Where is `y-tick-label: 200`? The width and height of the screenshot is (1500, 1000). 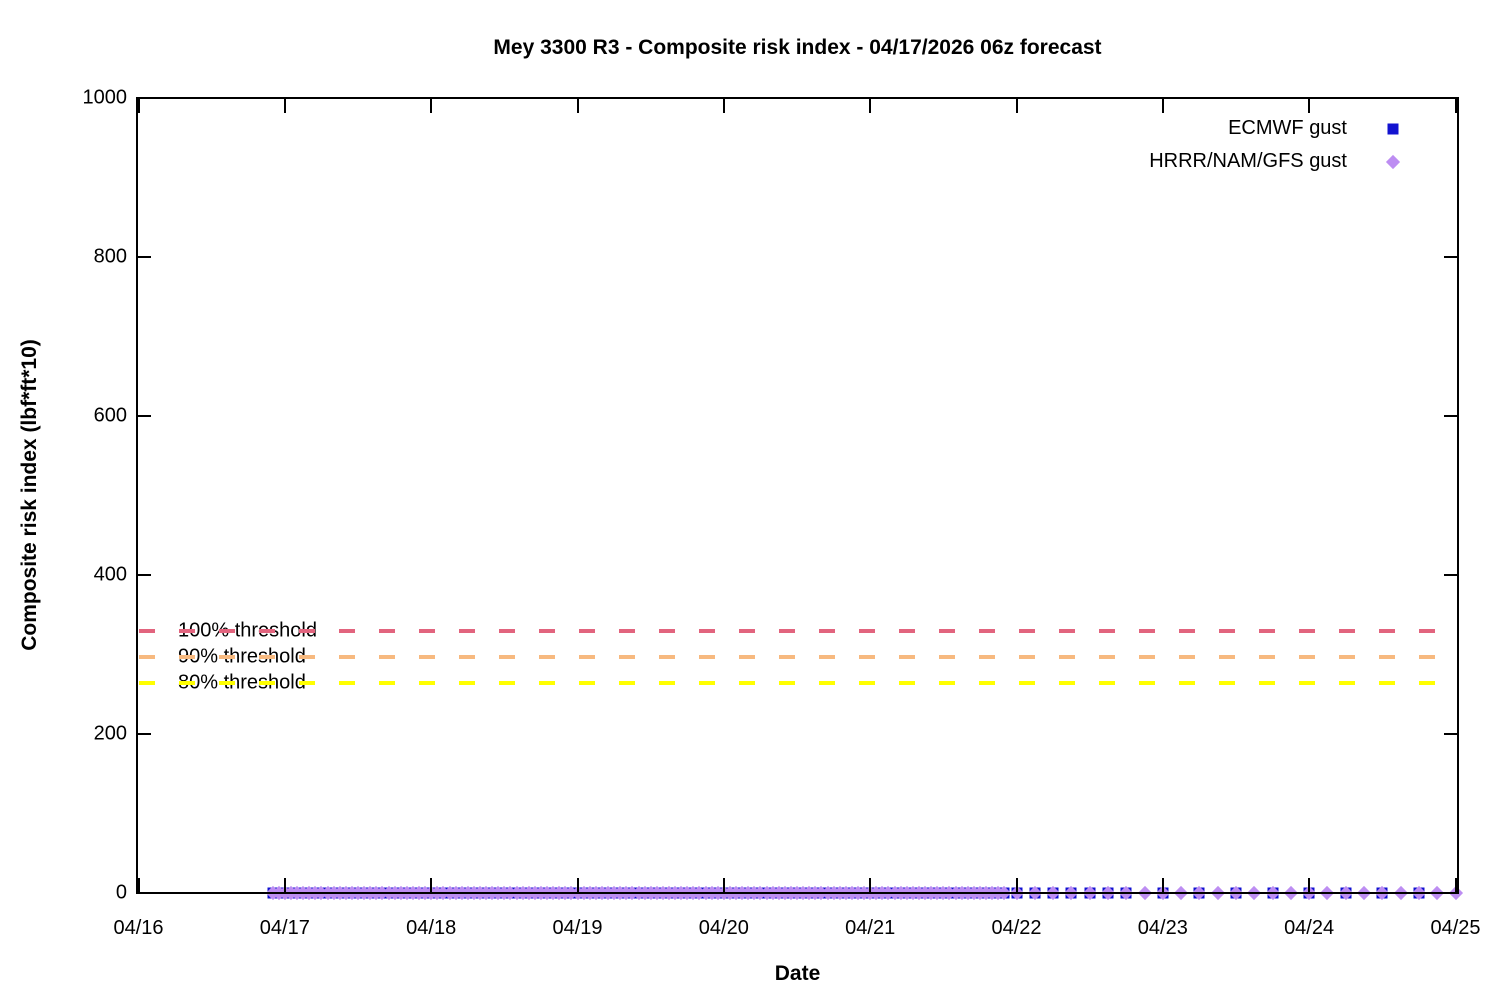
y-tick-label: 200 is located at coordinates (110, 733).